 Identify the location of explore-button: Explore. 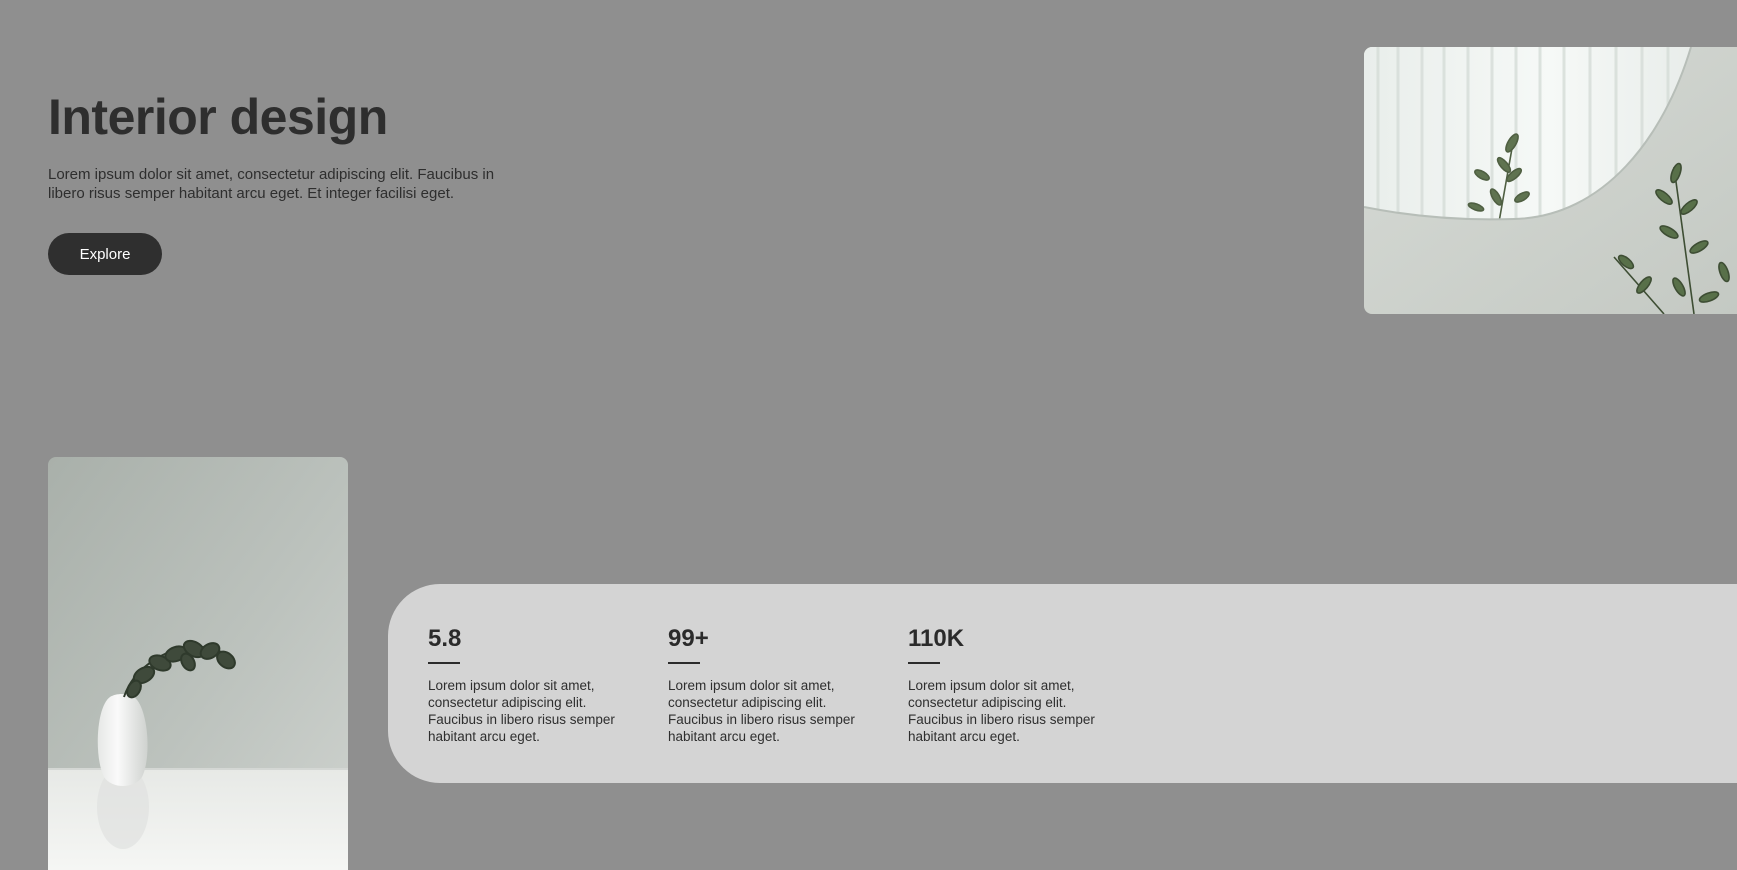
(105, 254).